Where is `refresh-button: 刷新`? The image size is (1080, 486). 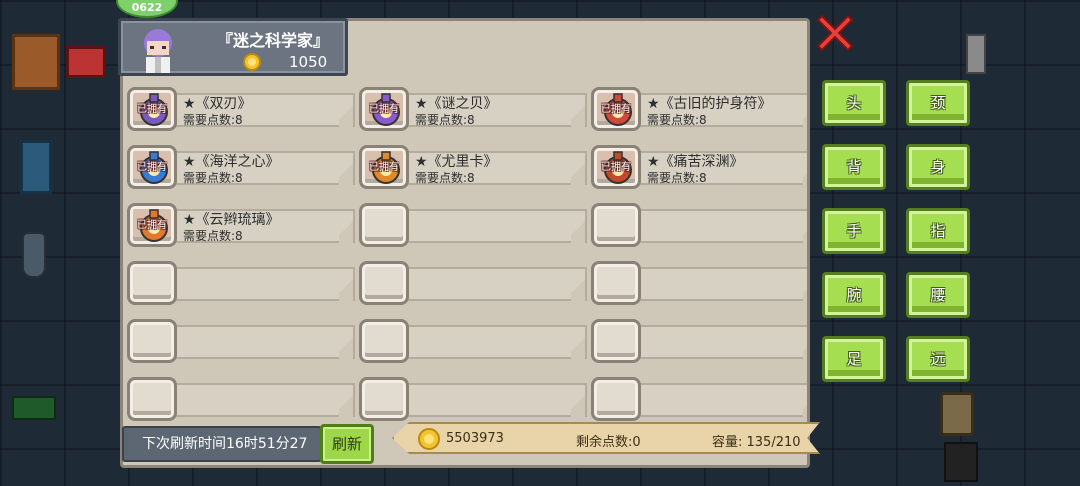
refresh-button: 刷新 is located at coordinates (347, 444).